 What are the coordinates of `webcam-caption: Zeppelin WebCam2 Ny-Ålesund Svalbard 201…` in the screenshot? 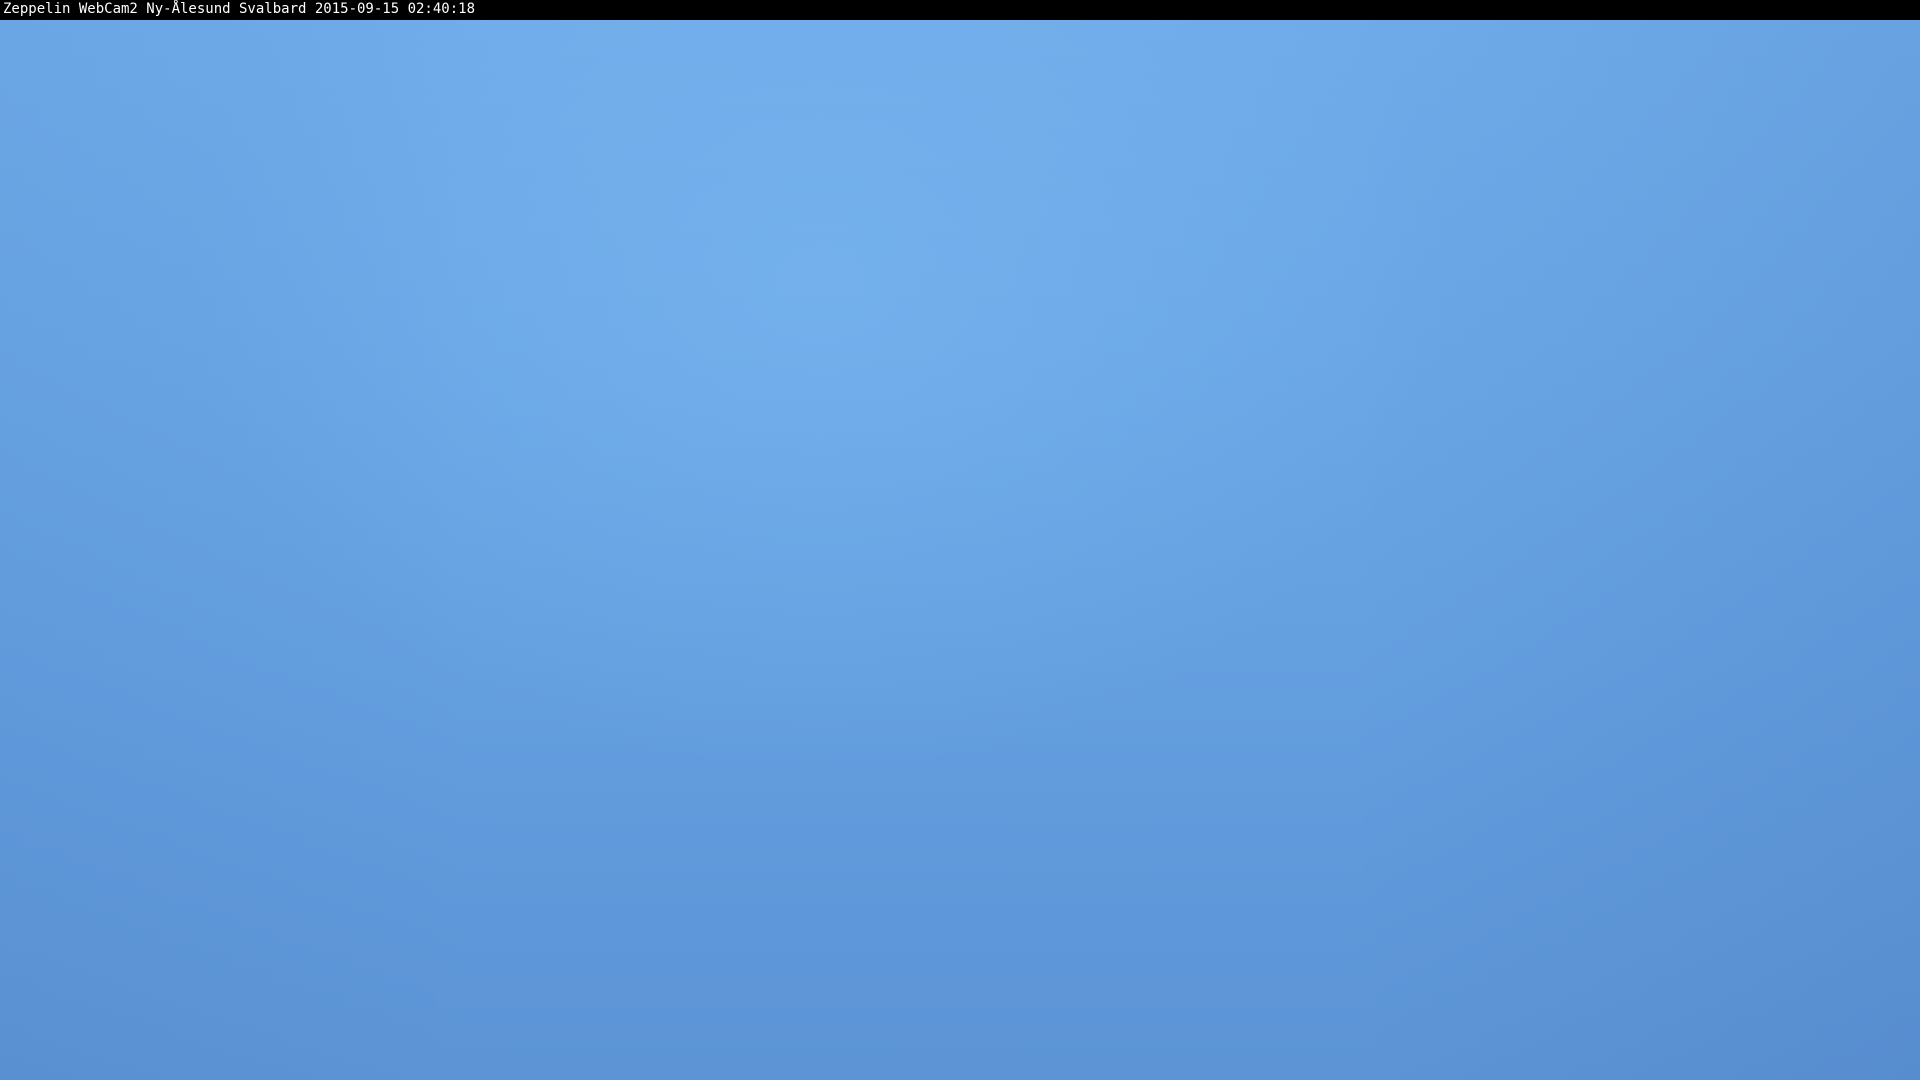 It's located at (239, 9).